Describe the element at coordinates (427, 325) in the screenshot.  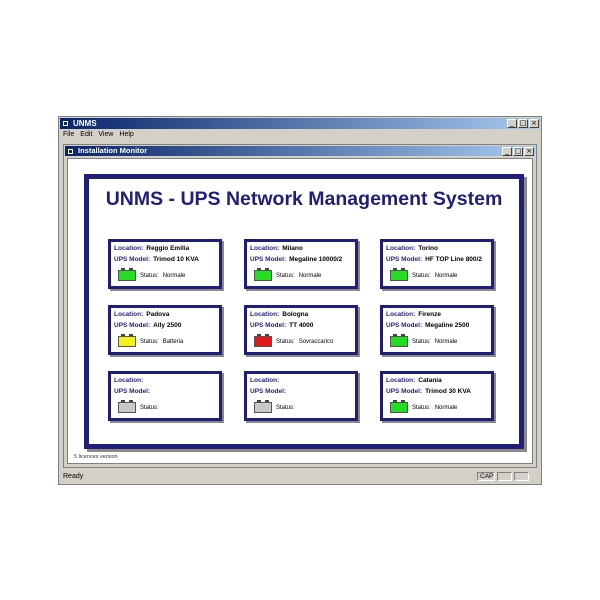
I see `model-row: UPS Model: Megaline 2500` at that location.